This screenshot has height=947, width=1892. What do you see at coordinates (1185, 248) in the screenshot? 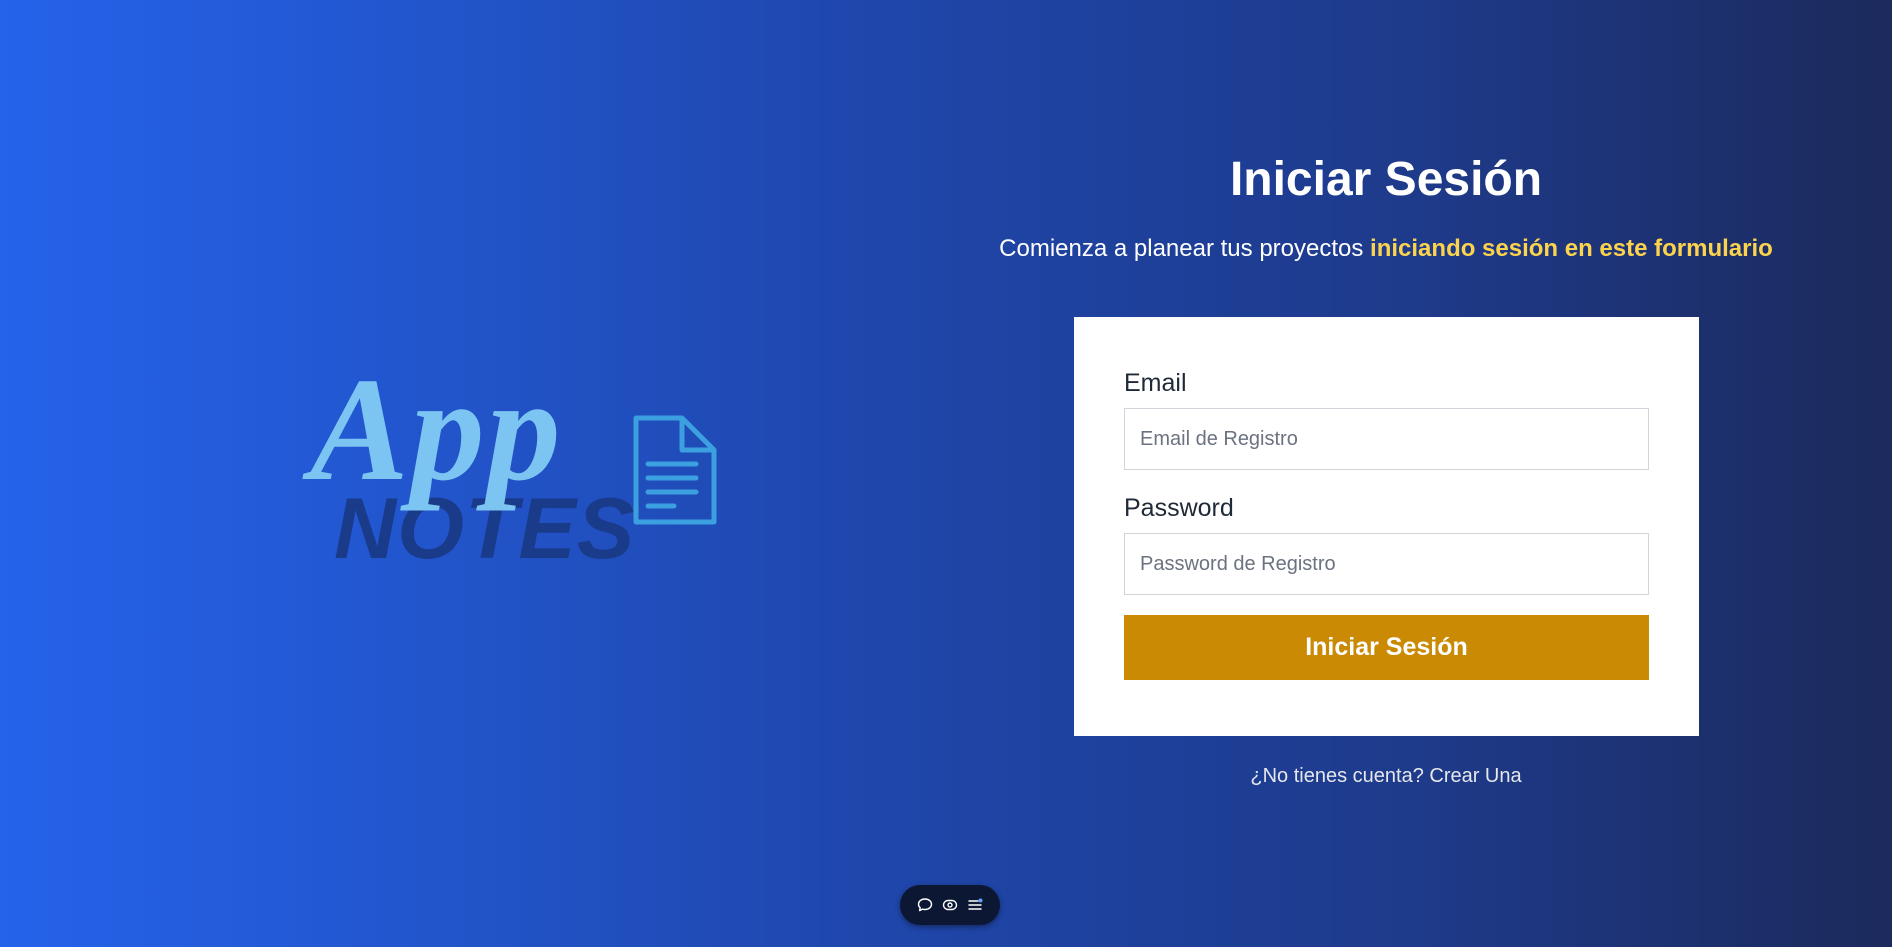
I see `subtitle-text: Comienza a planear tus proyectos` at bounding box center [1185, 248].